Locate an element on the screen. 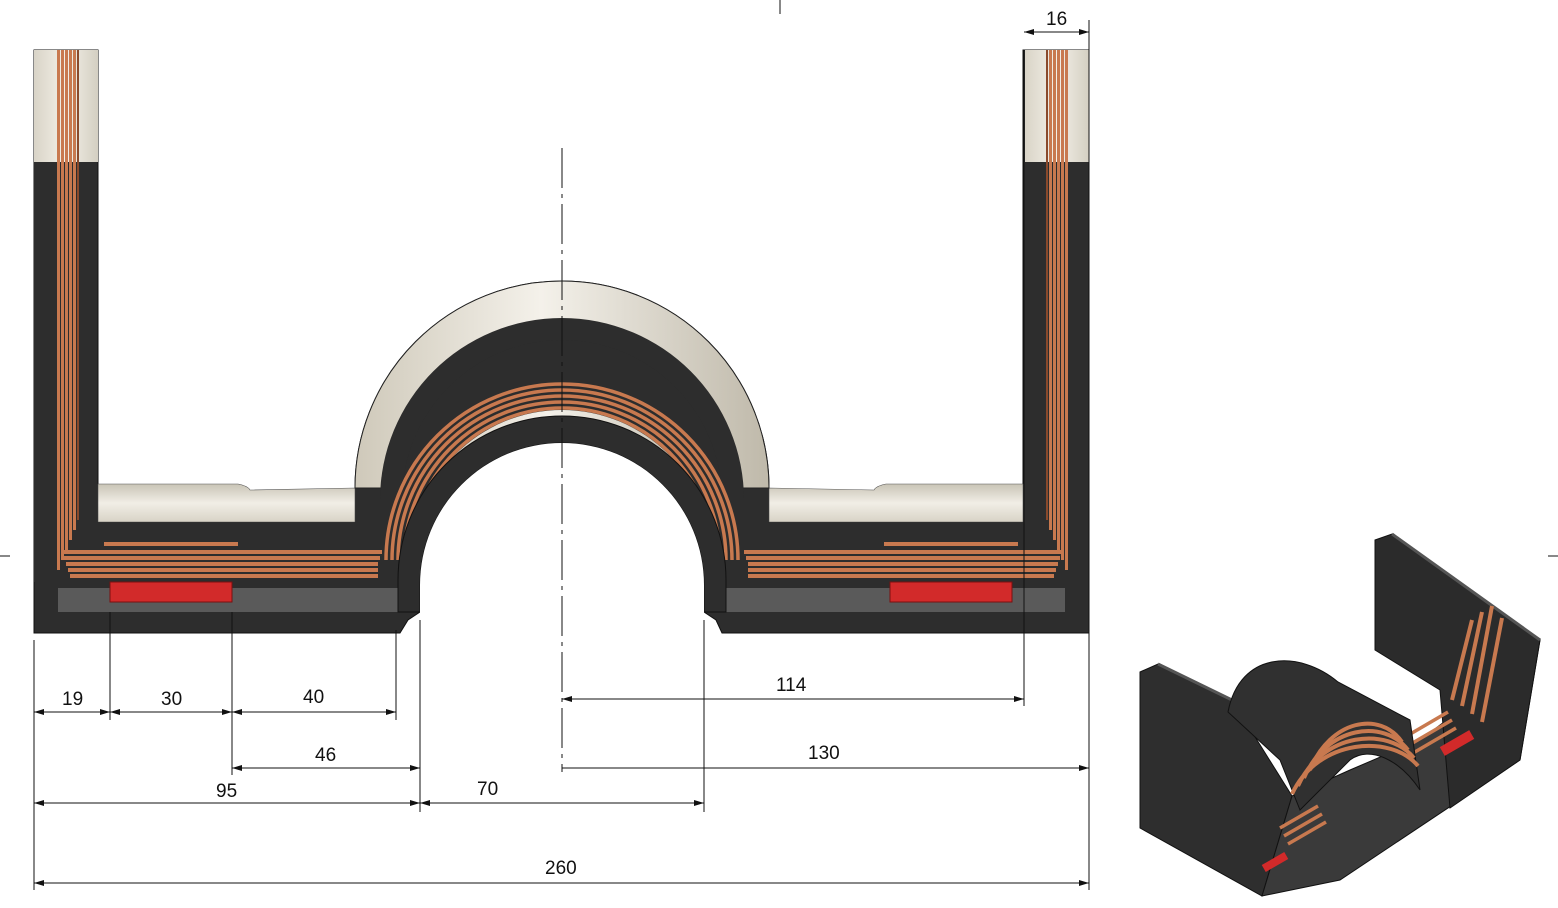 The image size is (1558, 908). dim-130: 130 is located at coordinates (824, 753).